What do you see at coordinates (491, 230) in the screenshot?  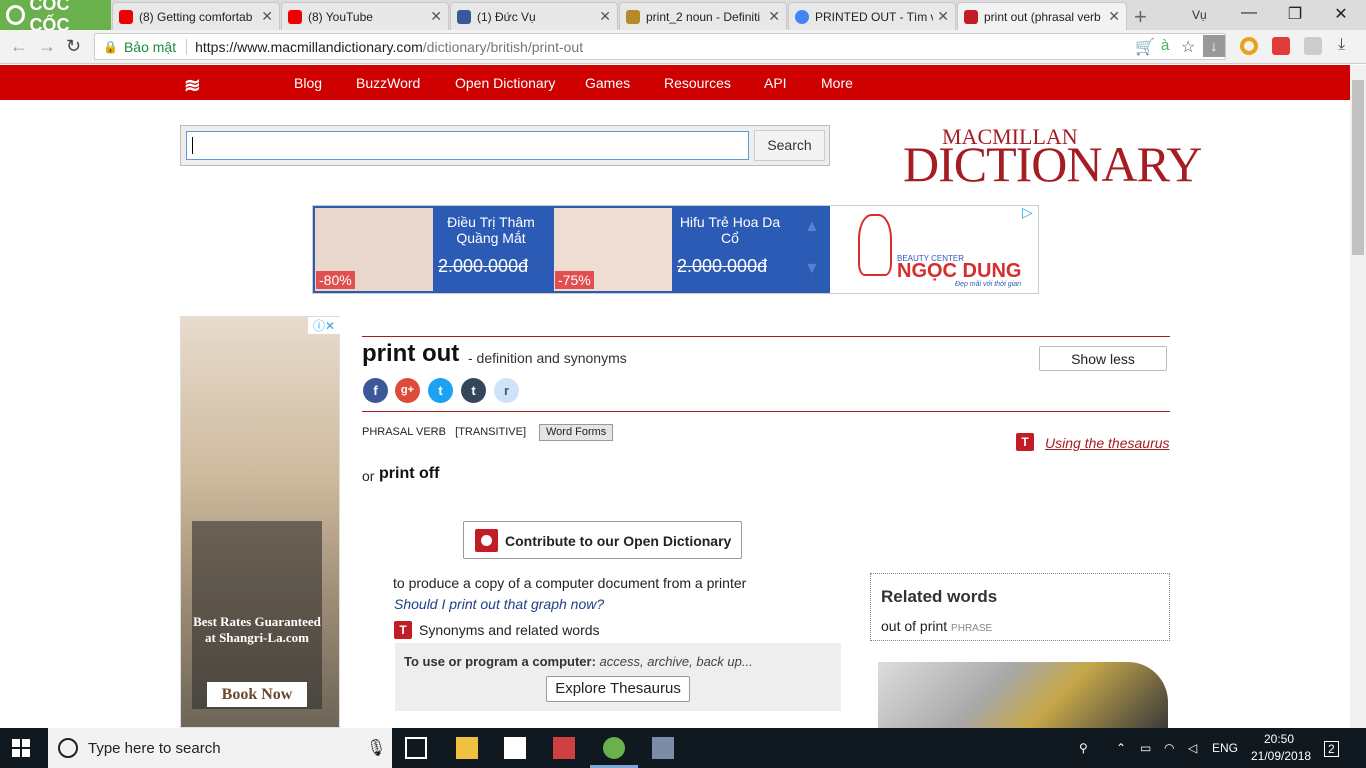 I see `ad-item-title: Điều Trị Thâm Quầng Mắt` at bounding box center [491, 230].